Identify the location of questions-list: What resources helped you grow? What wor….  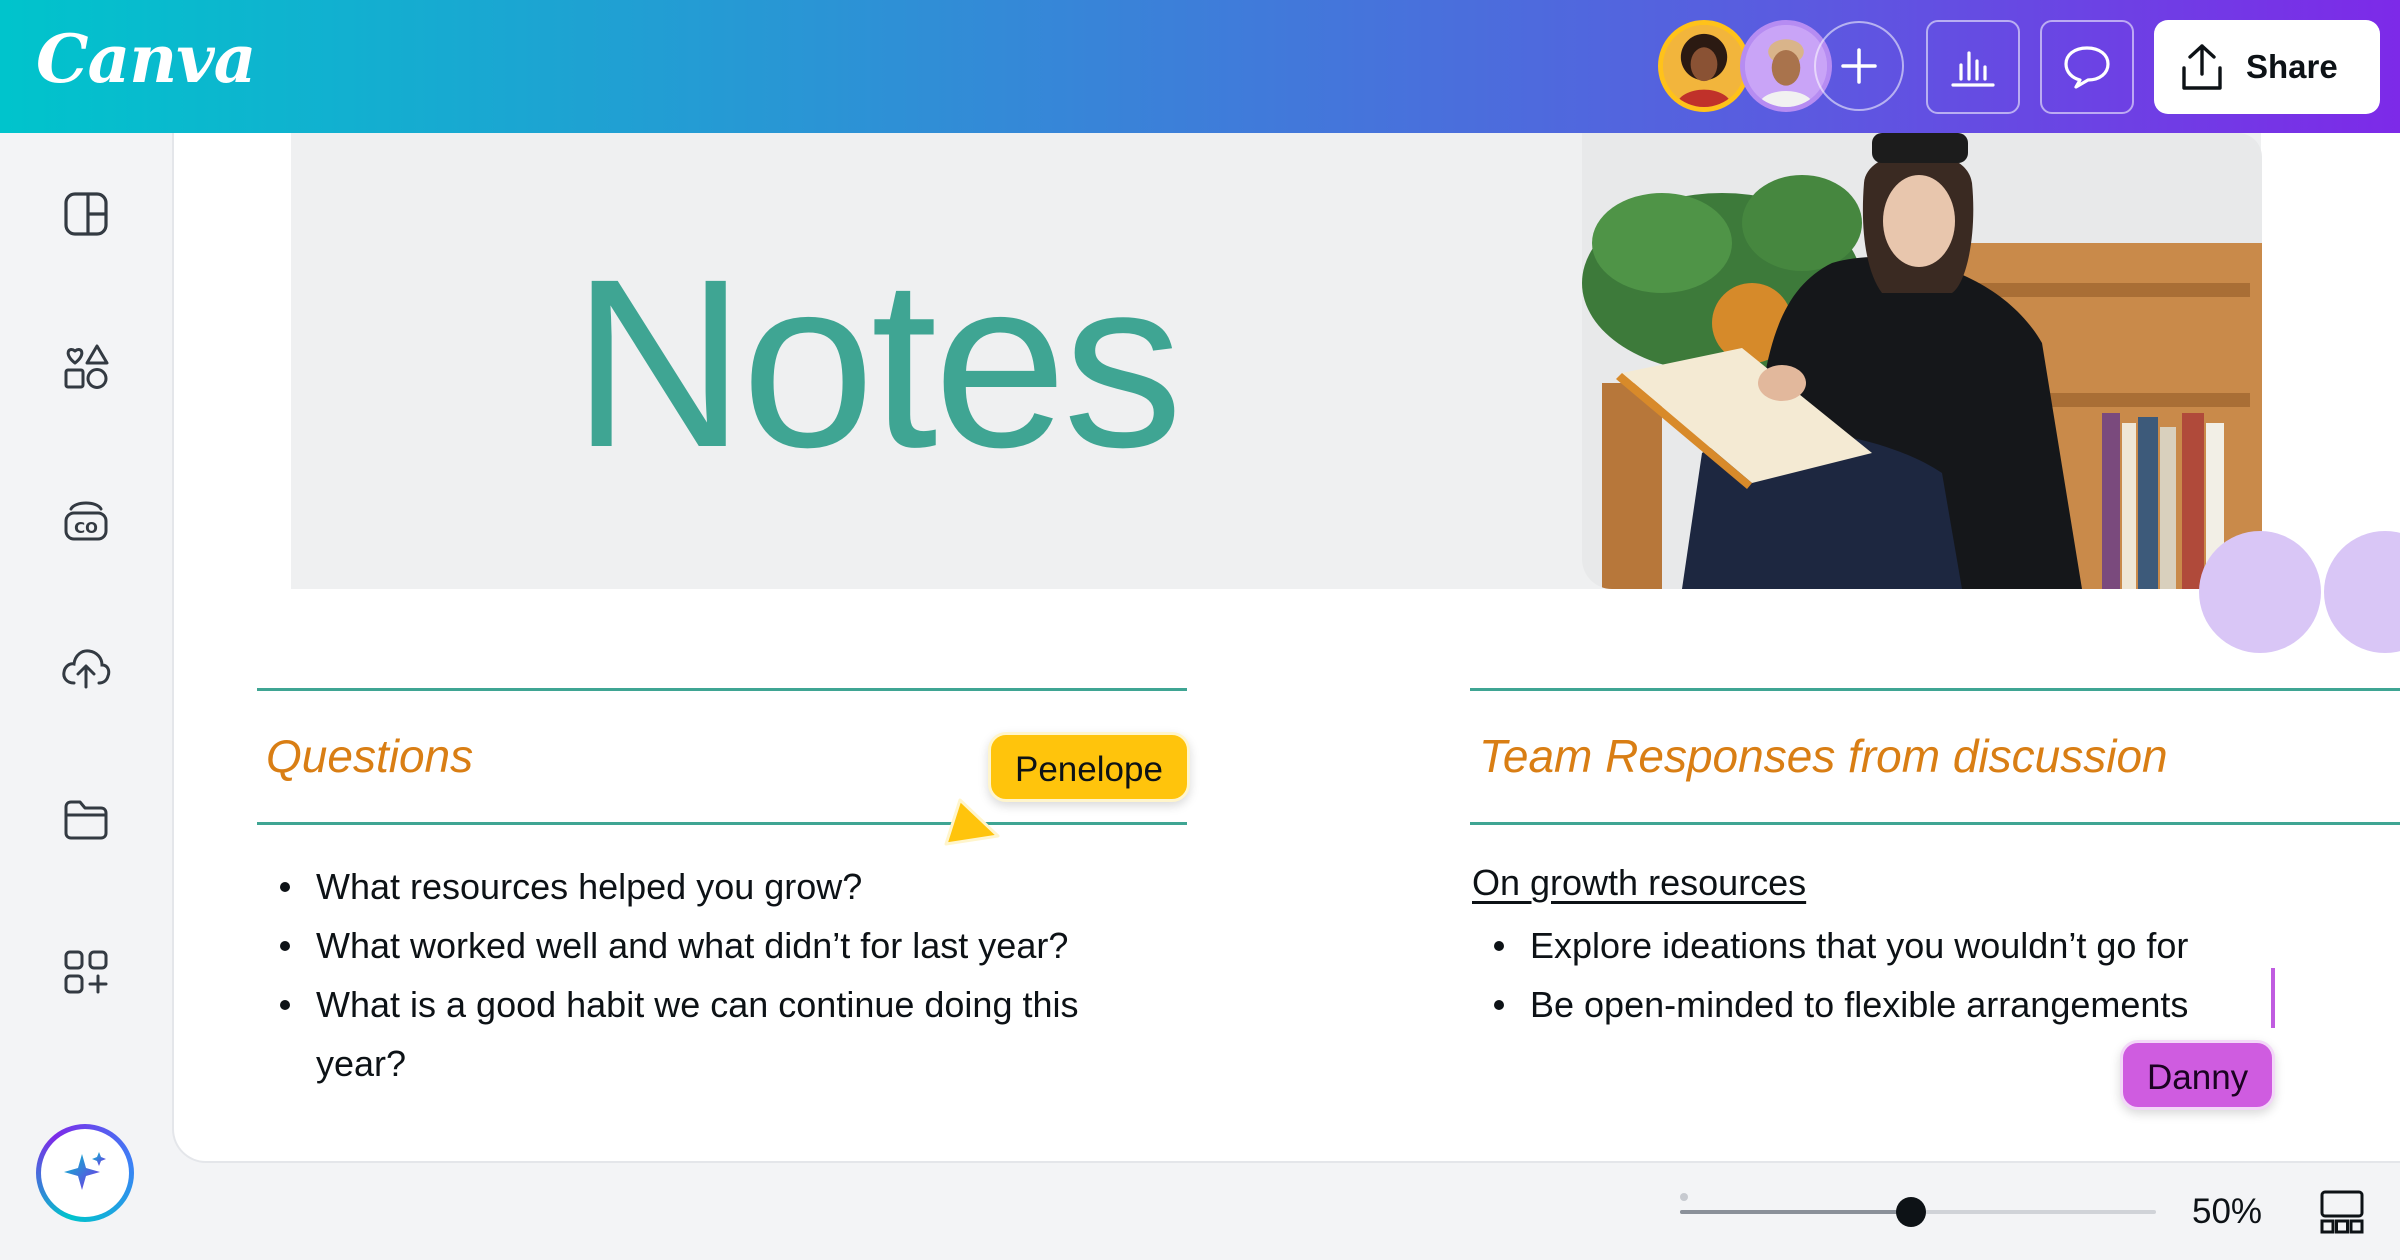
(718, 975).